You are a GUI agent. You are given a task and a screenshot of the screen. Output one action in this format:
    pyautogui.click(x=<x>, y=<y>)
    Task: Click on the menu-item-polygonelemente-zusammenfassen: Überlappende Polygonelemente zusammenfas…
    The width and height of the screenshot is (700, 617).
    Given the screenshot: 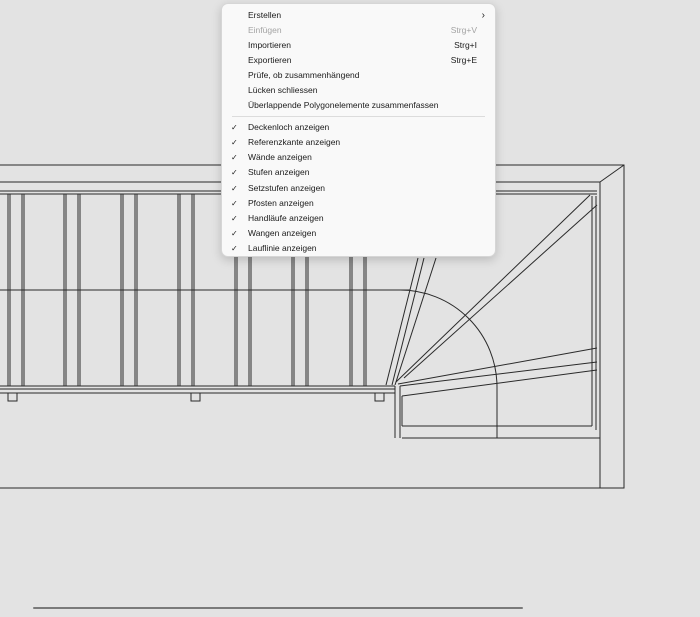 What is the action you would take?
    pyautogui.click(x=358, y=105)
    